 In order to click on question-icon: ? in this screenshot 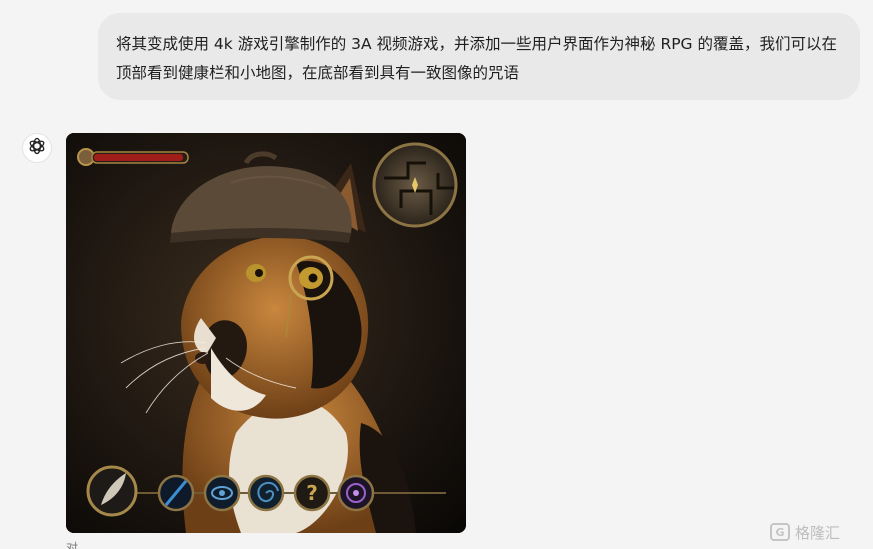, I will do `click(312, 493)`.